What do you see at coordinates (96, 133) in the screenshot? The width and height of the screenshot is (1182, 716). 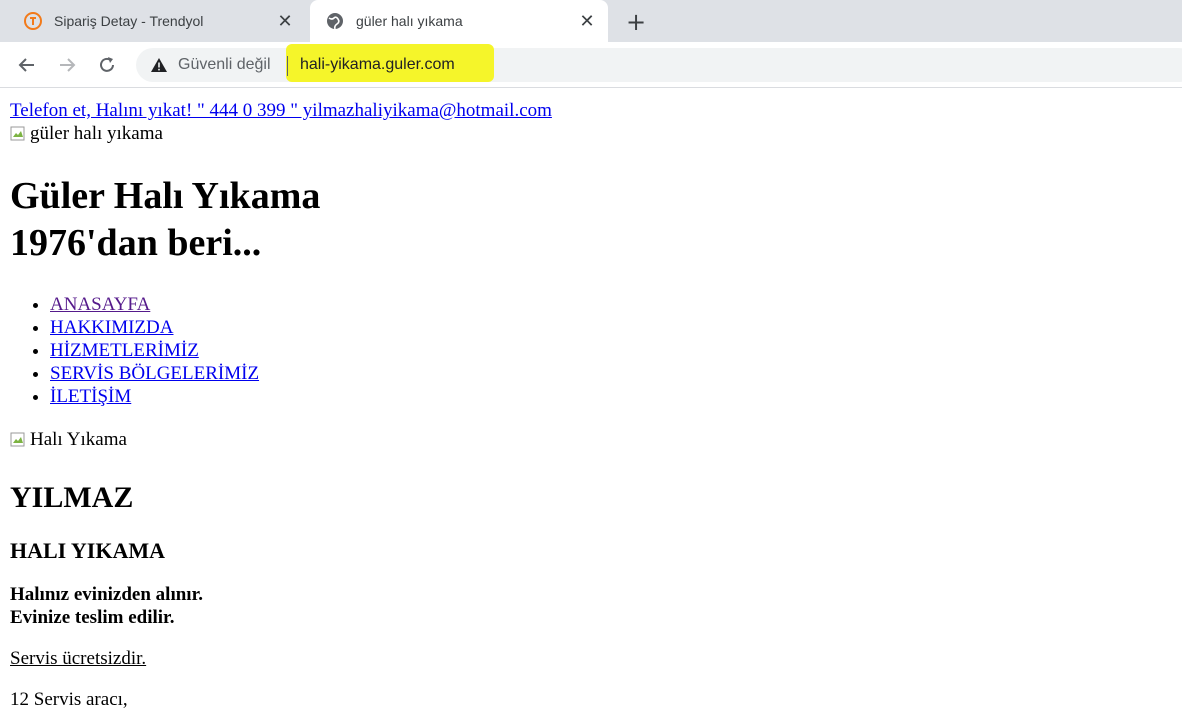 I see `logo-alt-text: güler halı yıkama` at bounding box center [96, 133].